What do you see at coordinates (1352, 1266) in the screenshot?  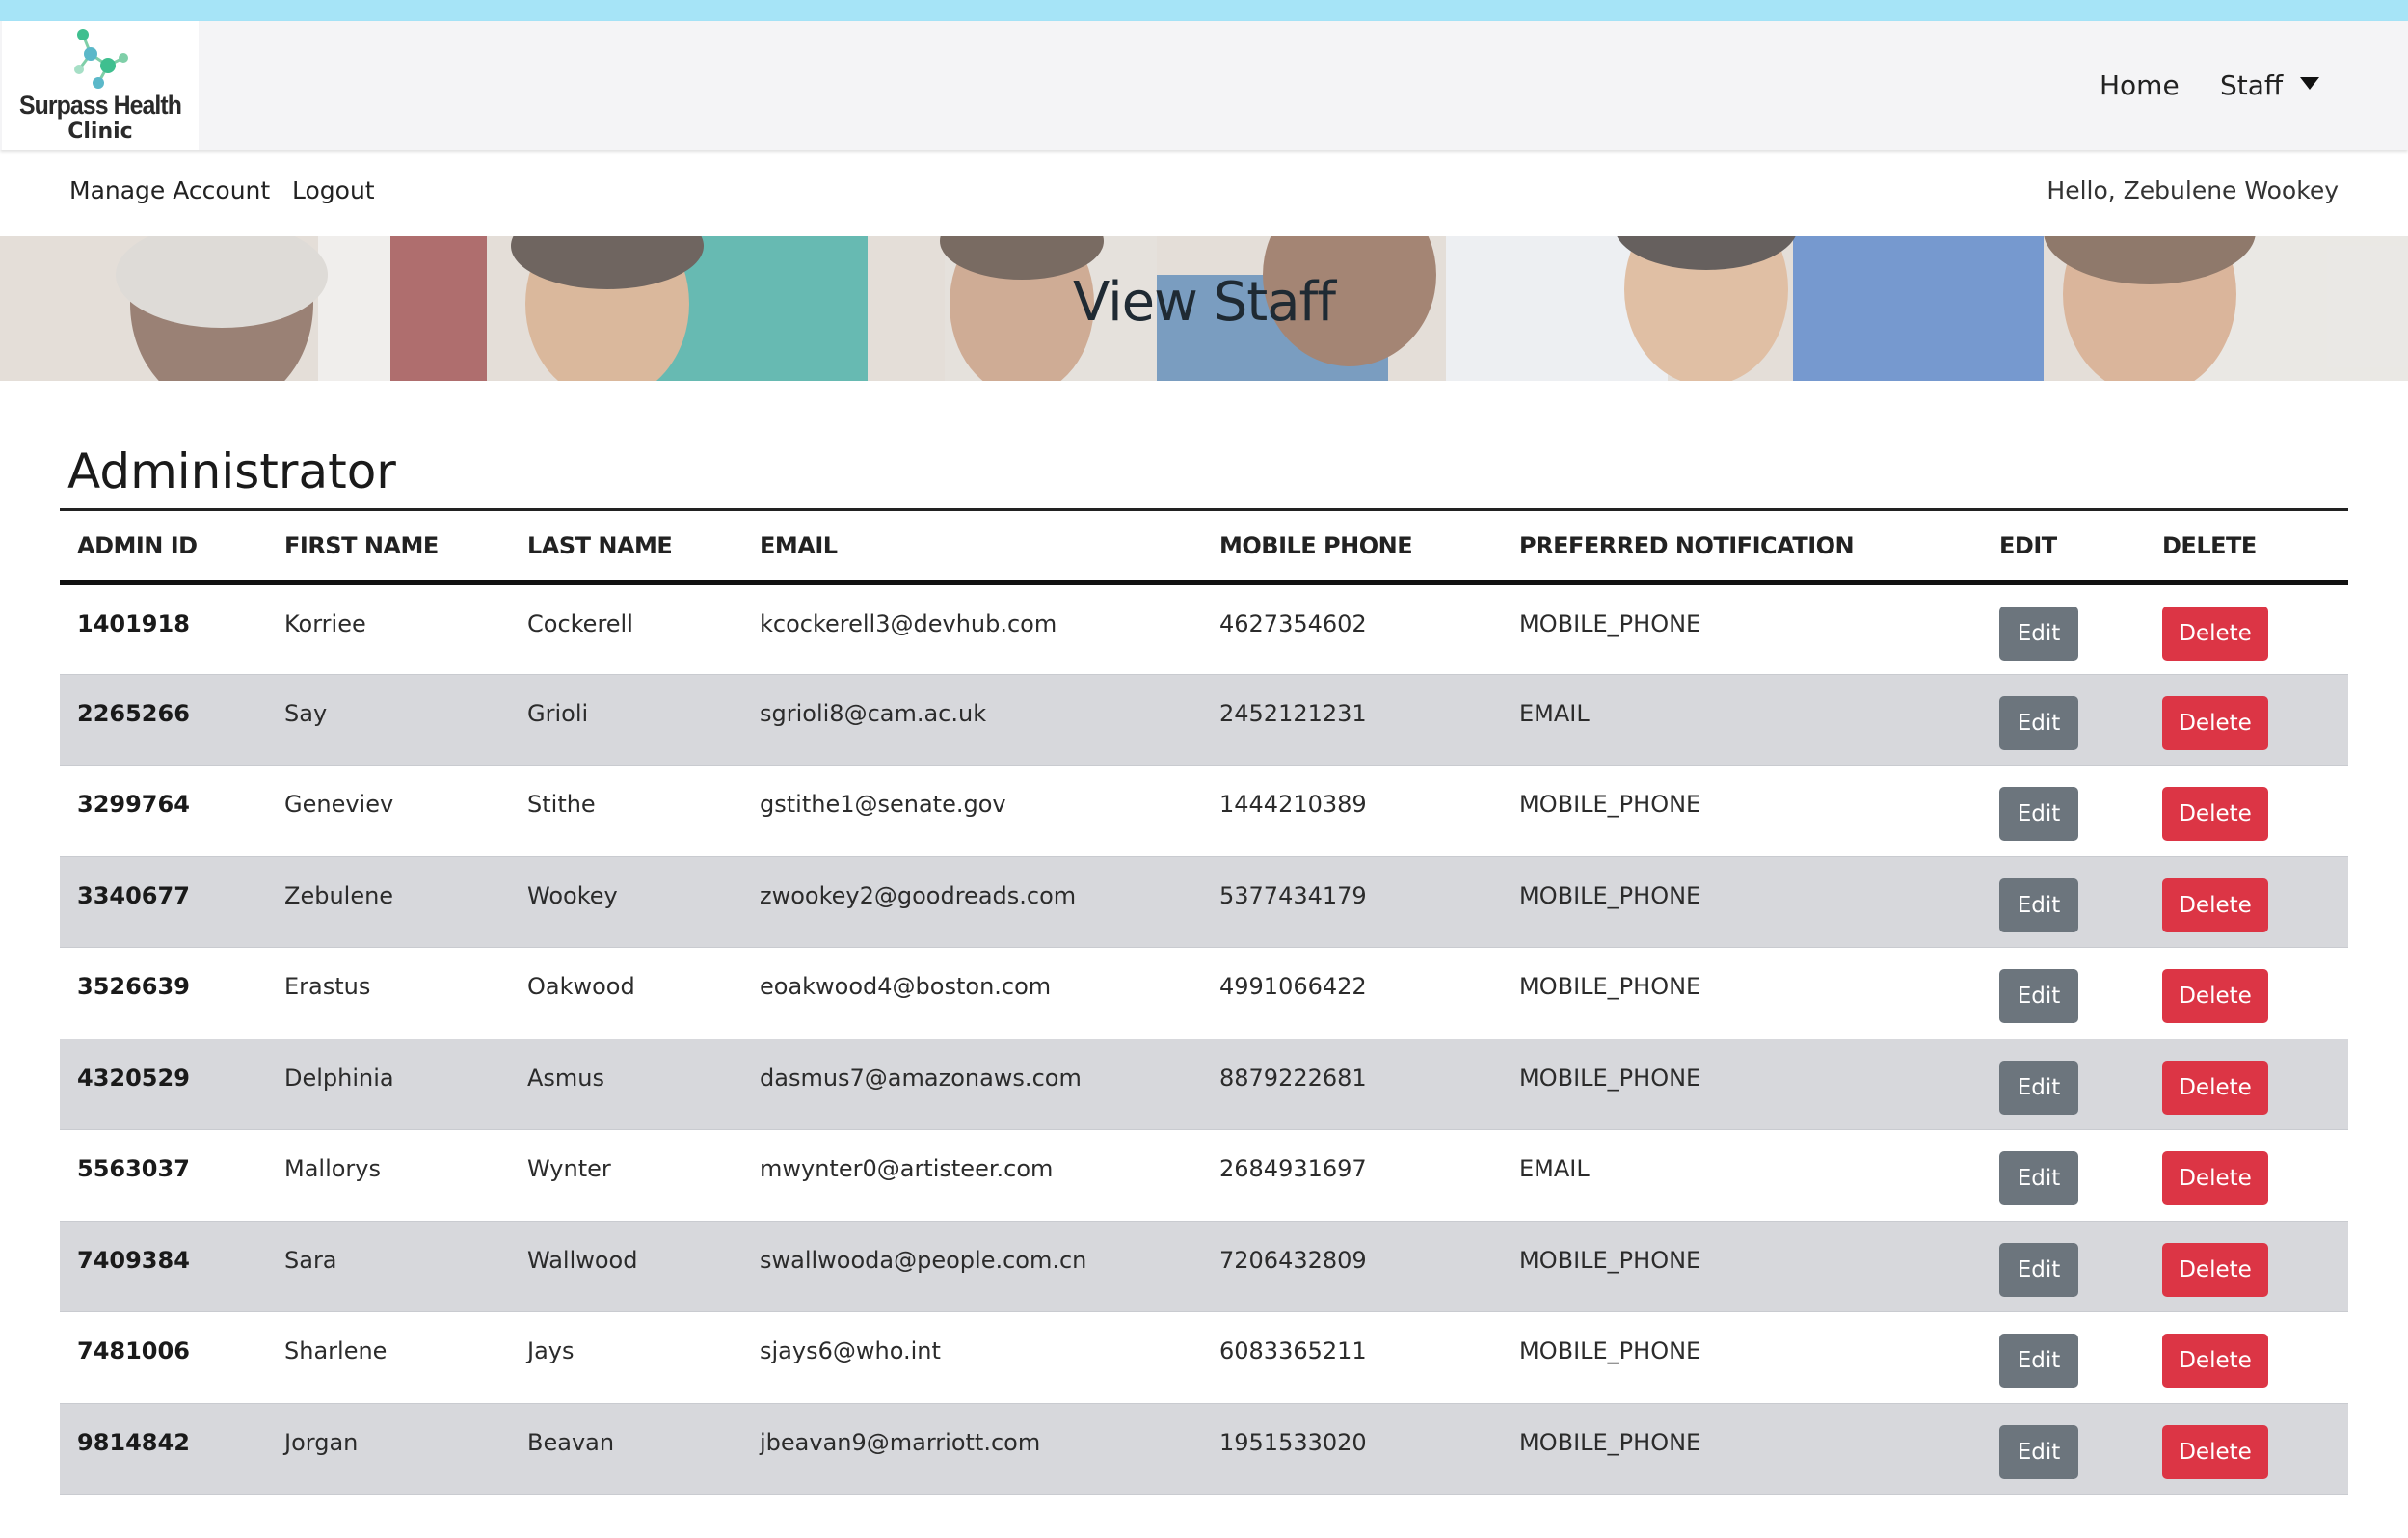 I see `mobile-phone-cell: 7206432809` at bounding box center [1352, 1266].